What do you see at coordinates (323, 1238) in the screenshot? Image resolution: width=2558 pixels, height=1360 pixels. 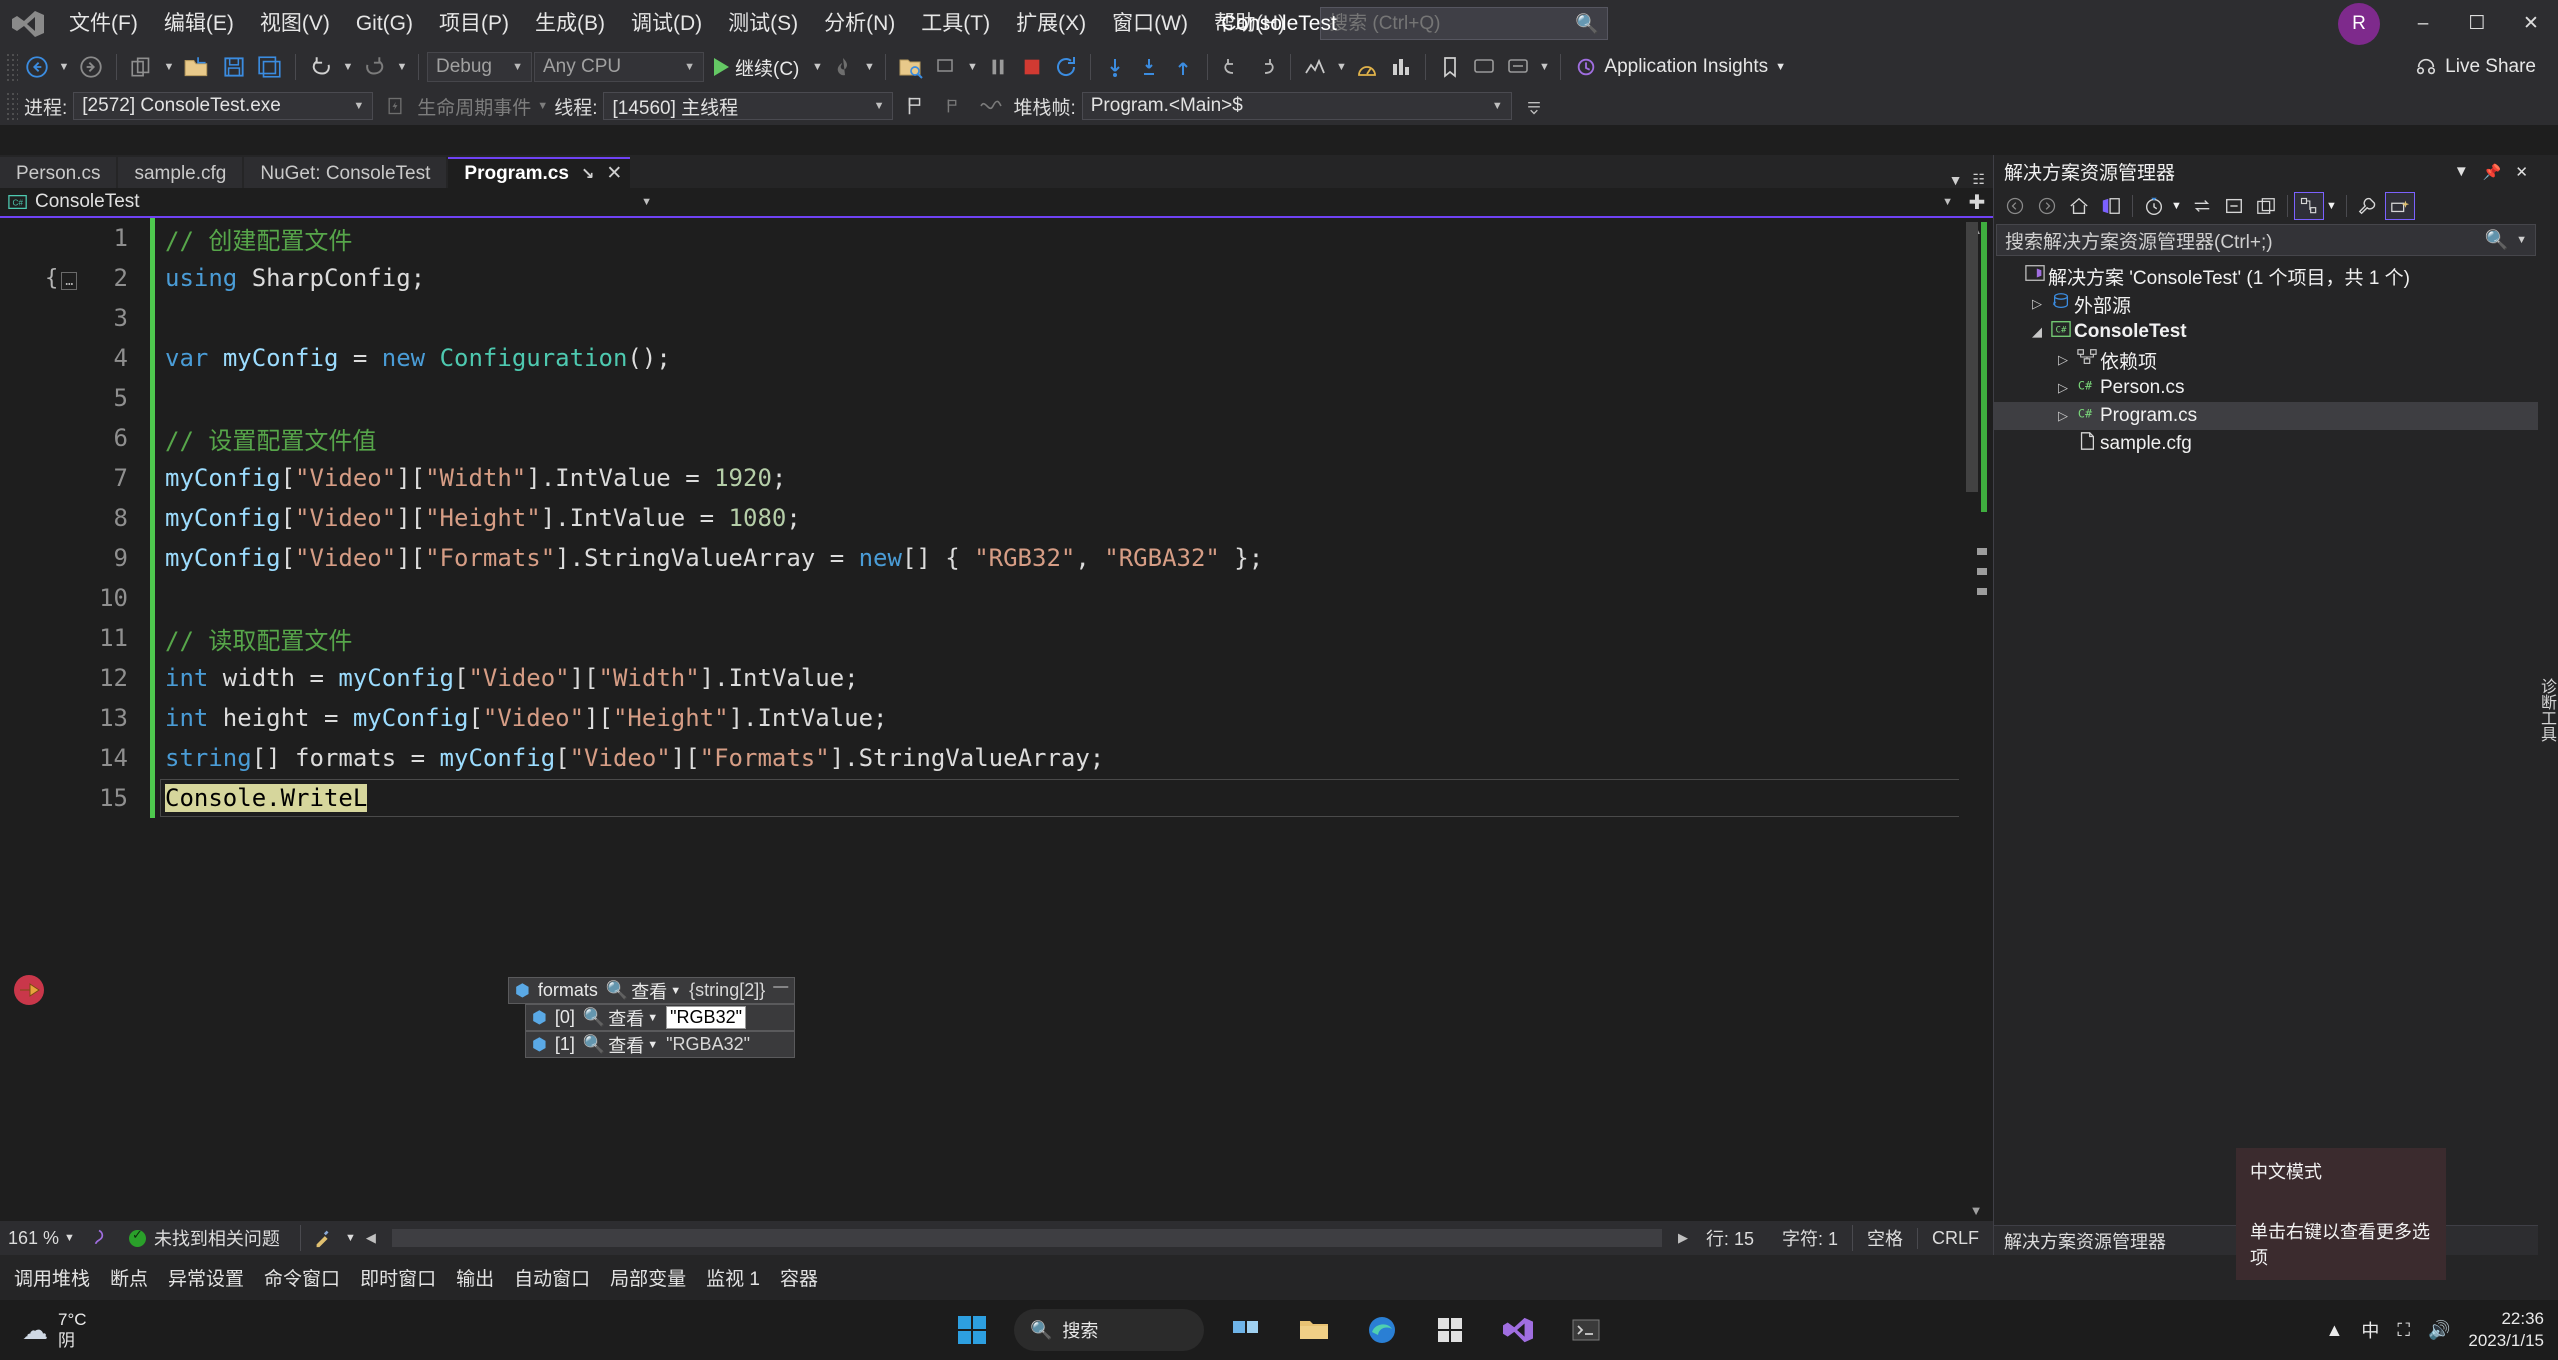 I see `code-cleanup-icon` at bounding box center [323, 1238].